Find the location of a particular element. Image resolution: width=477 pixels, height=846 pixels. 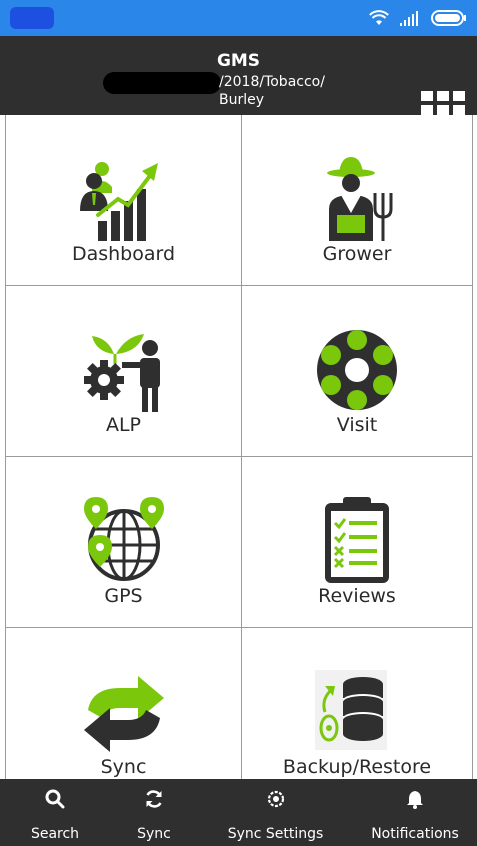

tile-label: Dashboard is located at coordinates (123, 254).